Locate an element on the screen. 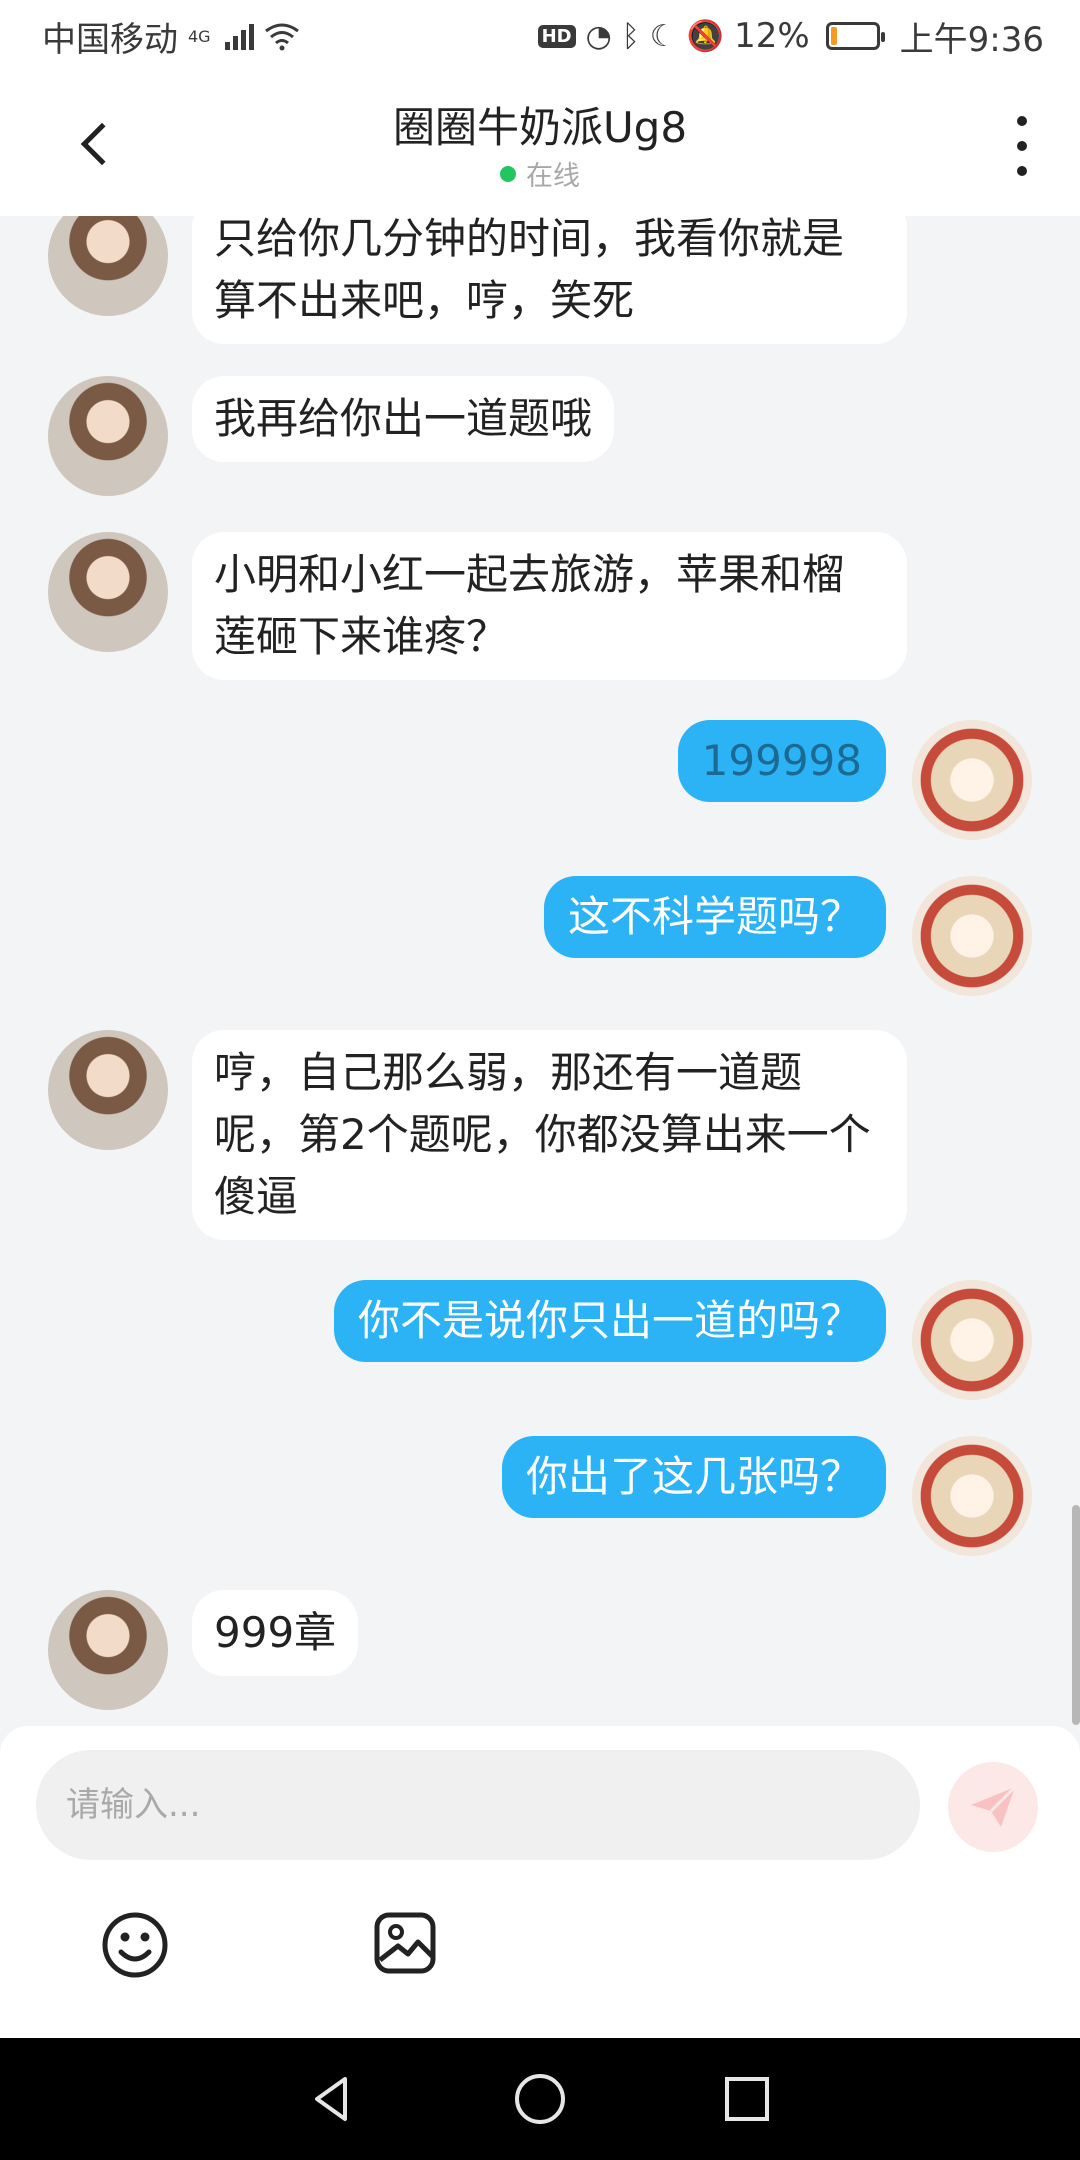 The image size is (1080, 2160). system-nav-bar is located at coordinates (540, 2099).